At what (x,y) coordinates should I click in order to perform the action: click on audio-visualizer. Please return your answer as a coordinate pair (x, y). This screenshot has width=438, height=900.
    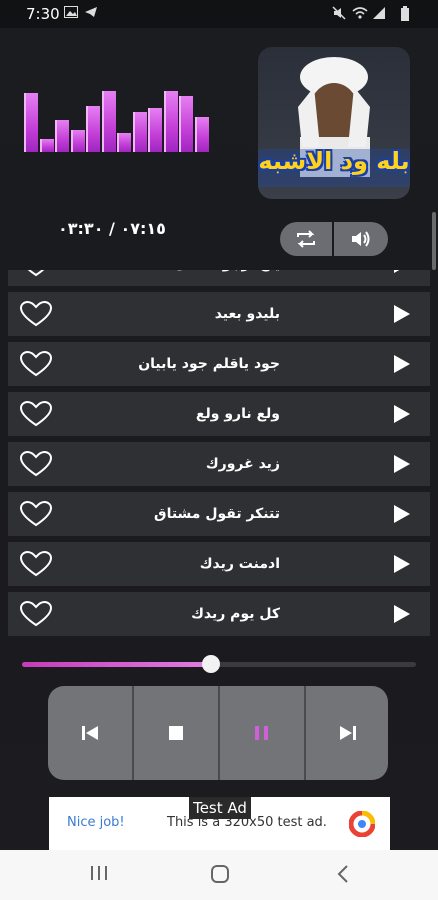
    Looking at the image, I should click on (118, 120).